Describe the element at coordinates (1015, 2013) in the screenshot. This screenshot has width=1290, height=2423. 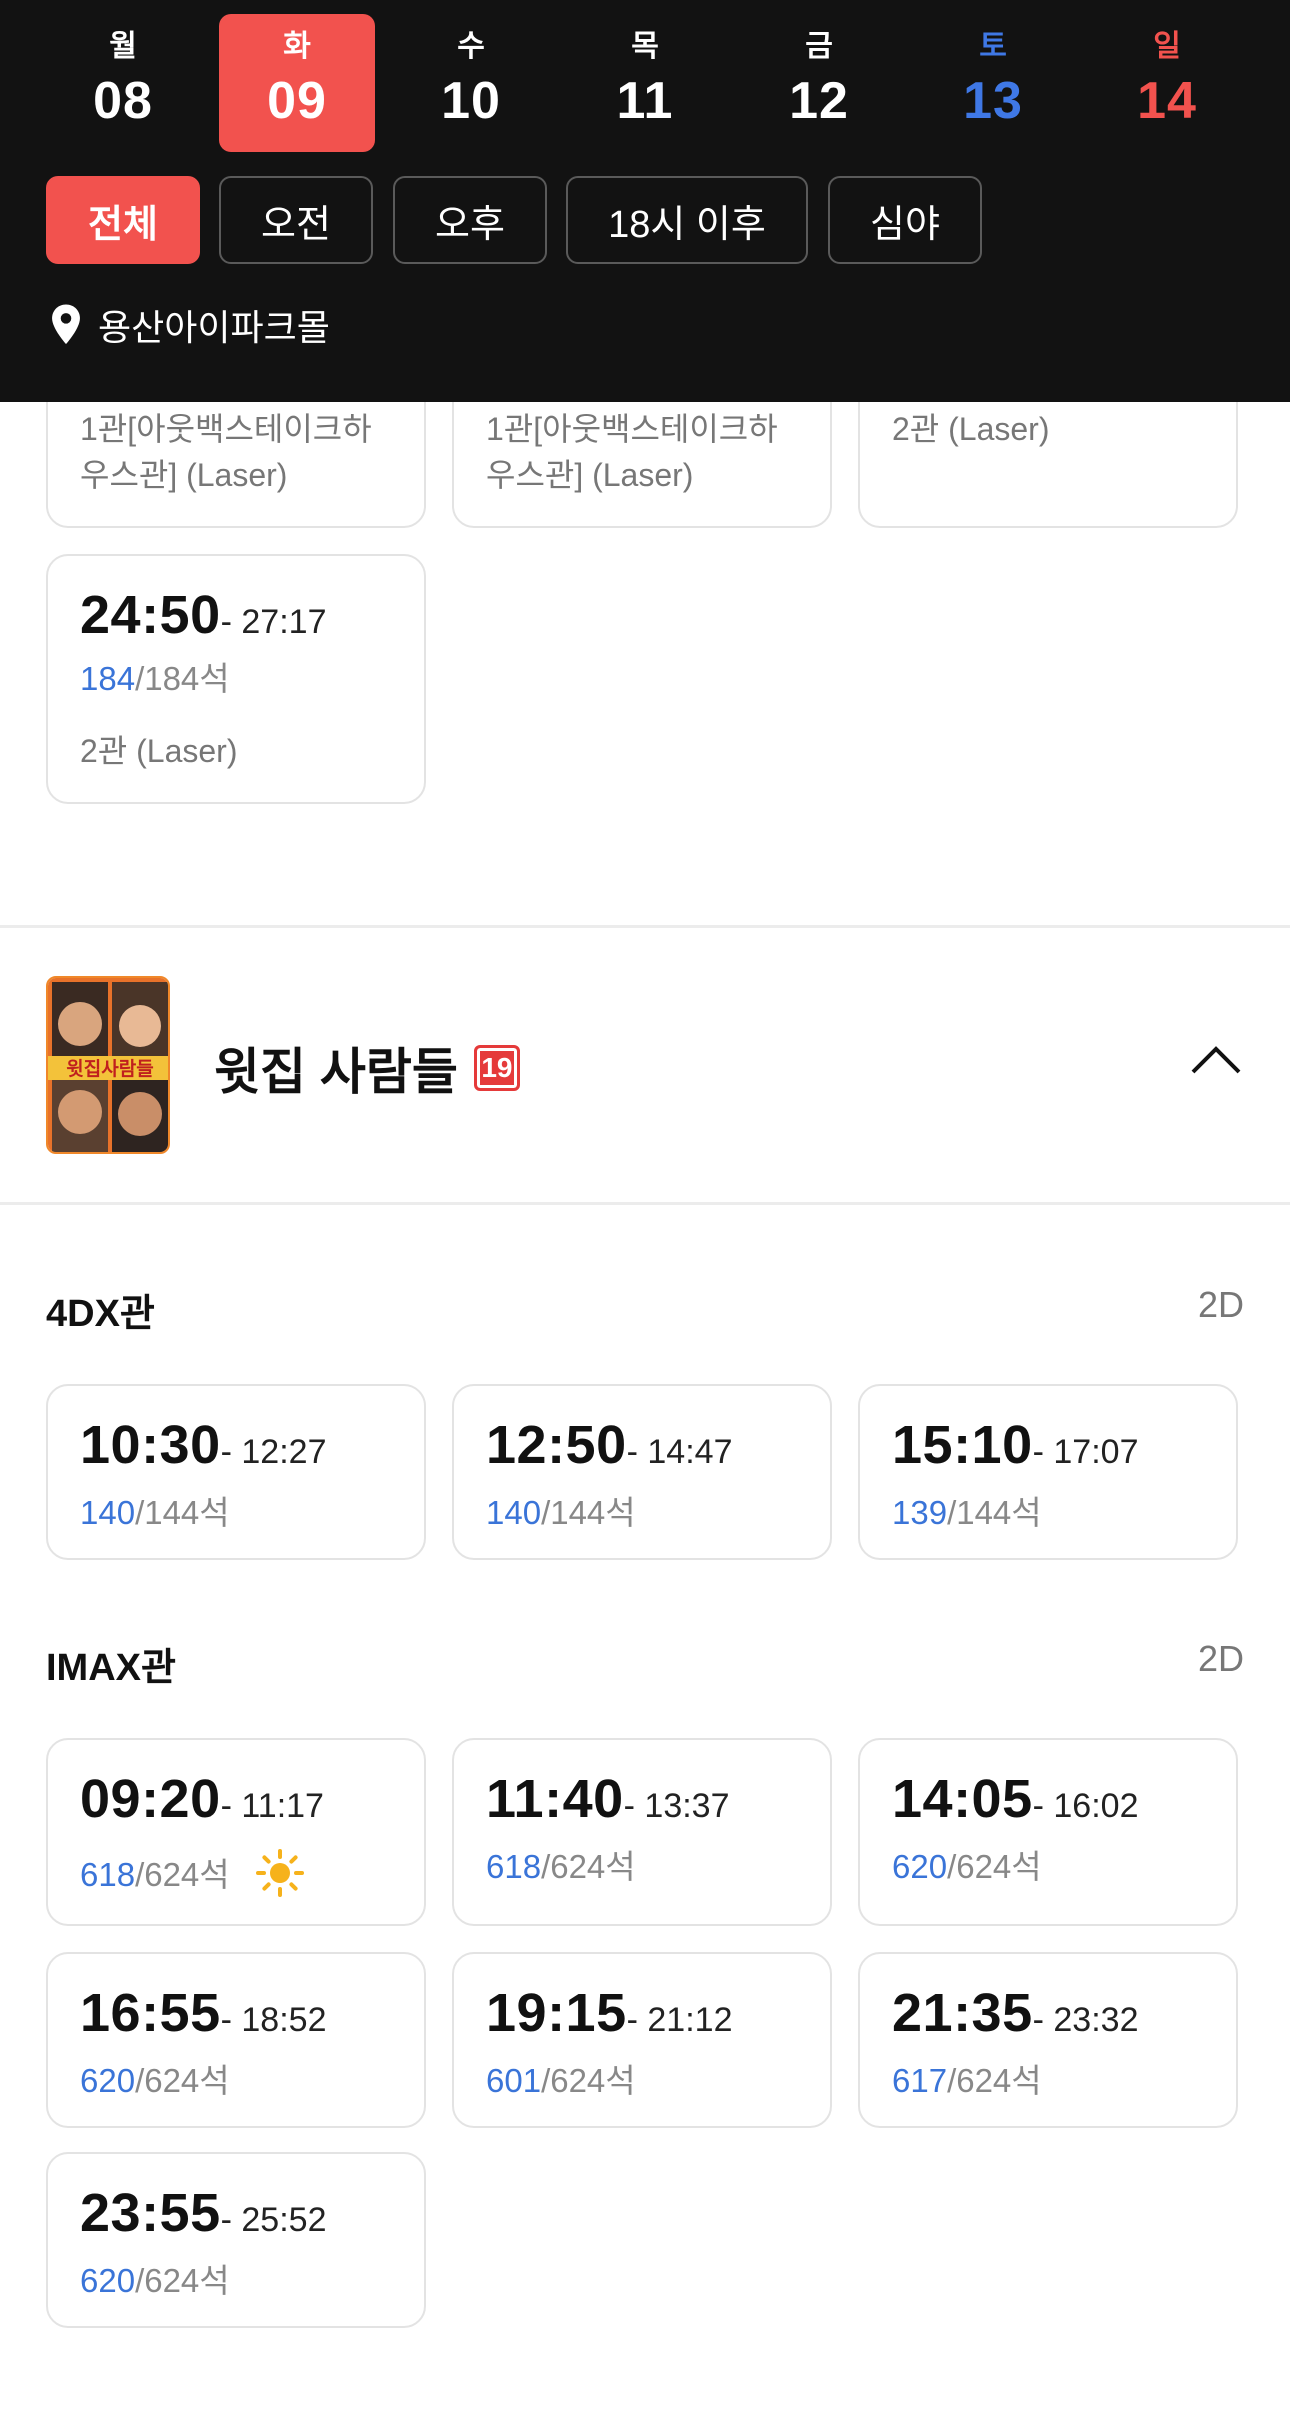
I see `showtime-time: 21:35- 23:32` at that location.